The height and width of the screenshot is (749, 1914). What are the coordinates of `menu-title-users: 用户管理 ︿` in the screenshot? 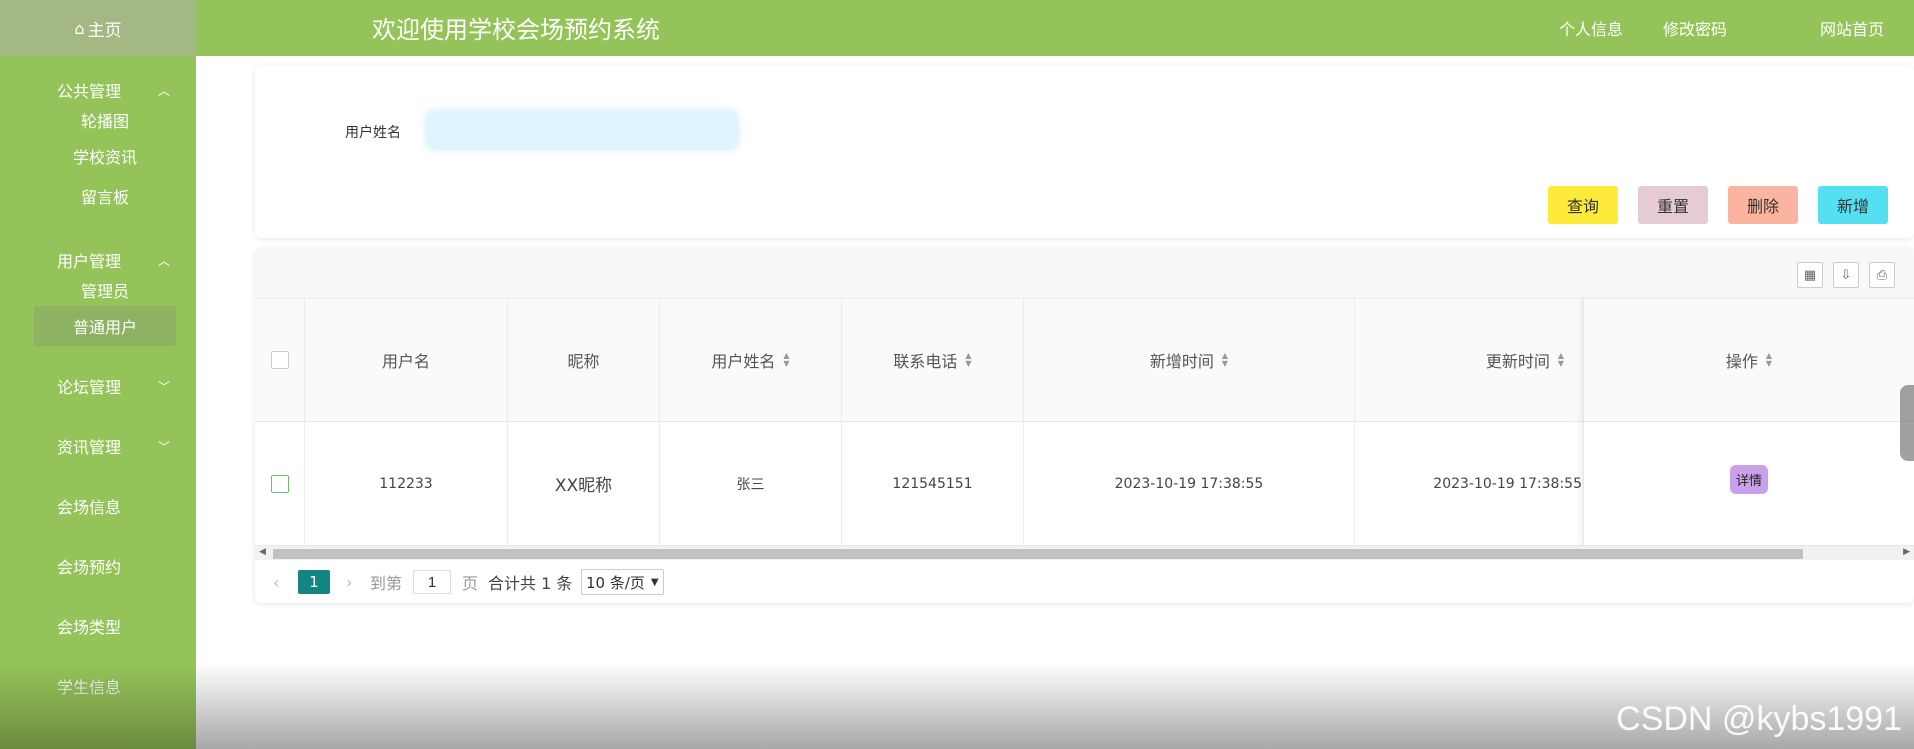 It's located at (98, 260).